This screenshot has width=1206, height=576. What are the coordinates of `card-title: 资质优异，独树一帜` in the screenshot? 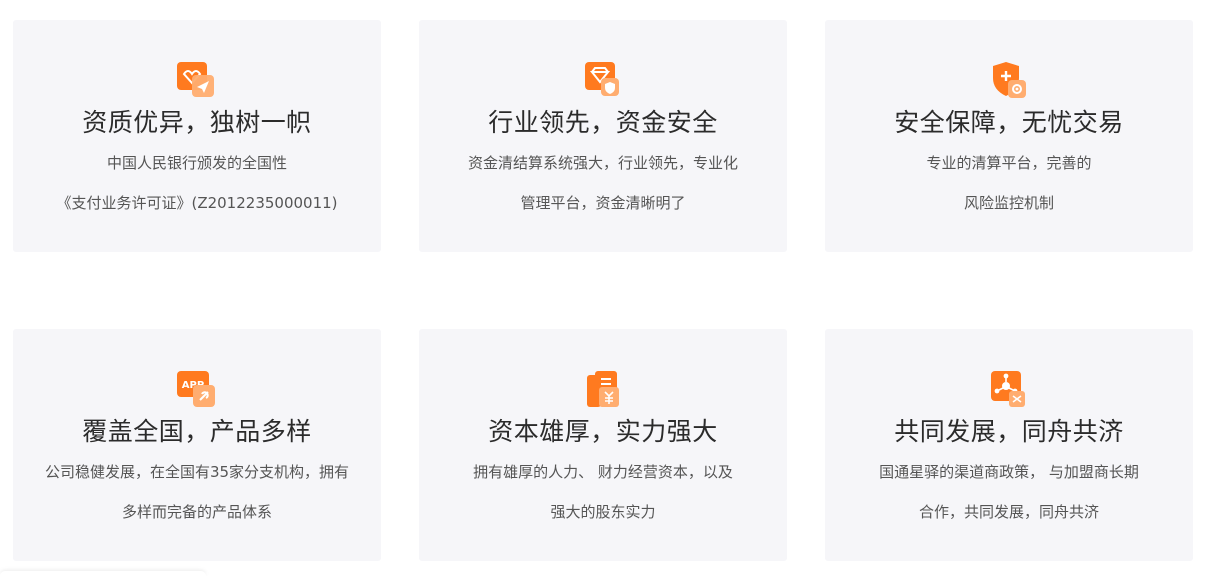 It's located at (197, 122).